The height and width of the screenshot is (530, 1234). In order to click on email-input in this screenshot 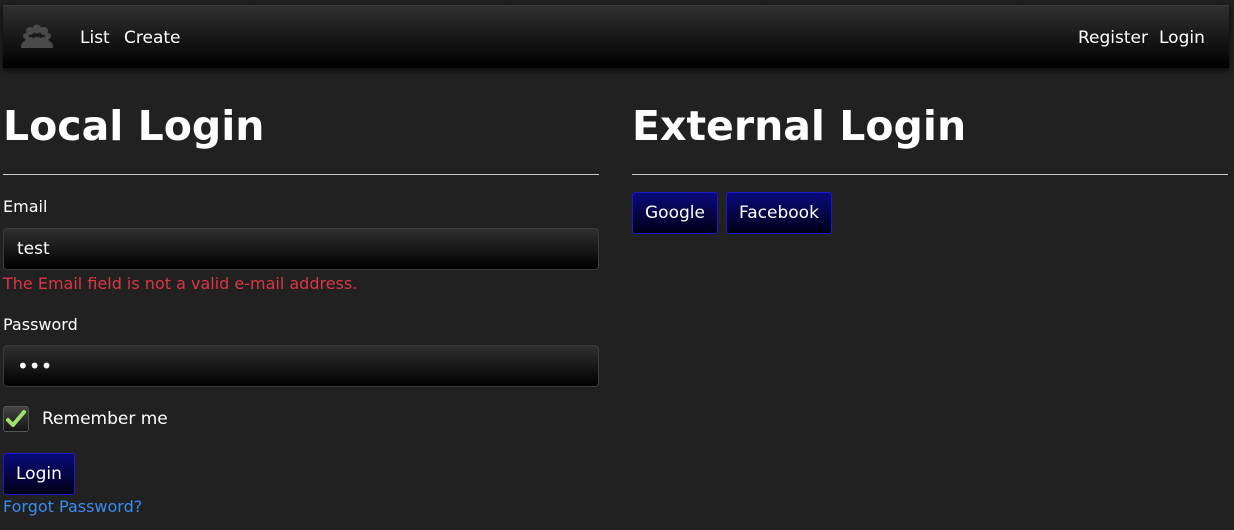, I will do `click(301, 249)`.